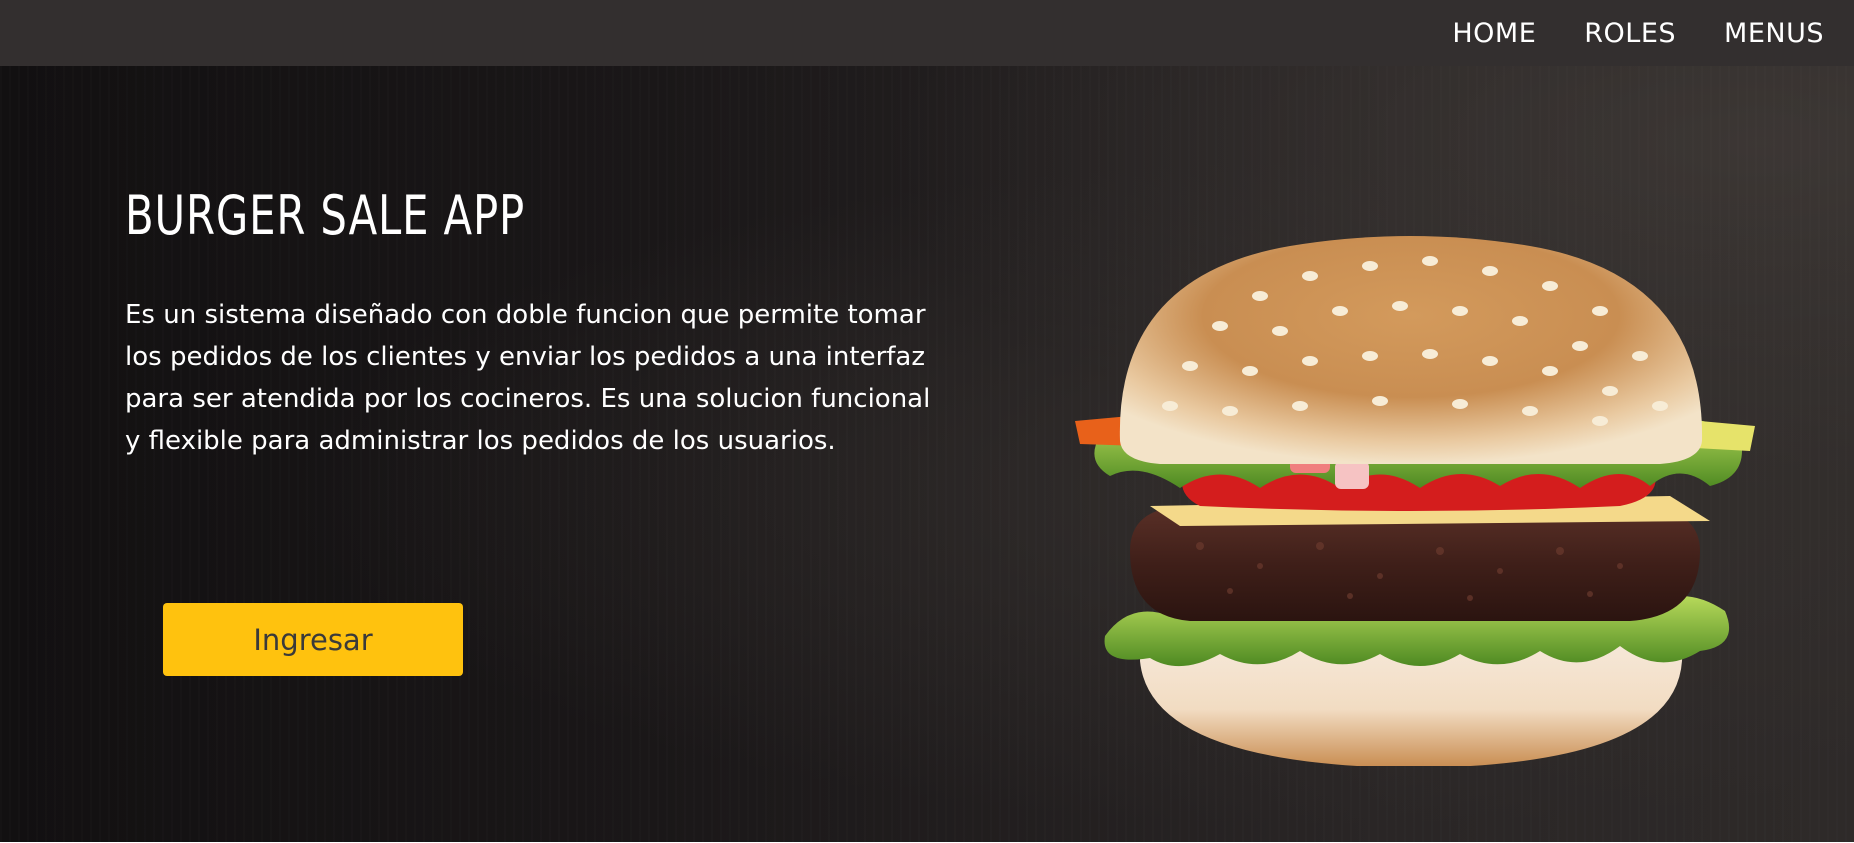 The width and height of the screenshot is (1854, 843). I want to click on top-navbar: HOME ROLES MENUS, so click(927, 33).